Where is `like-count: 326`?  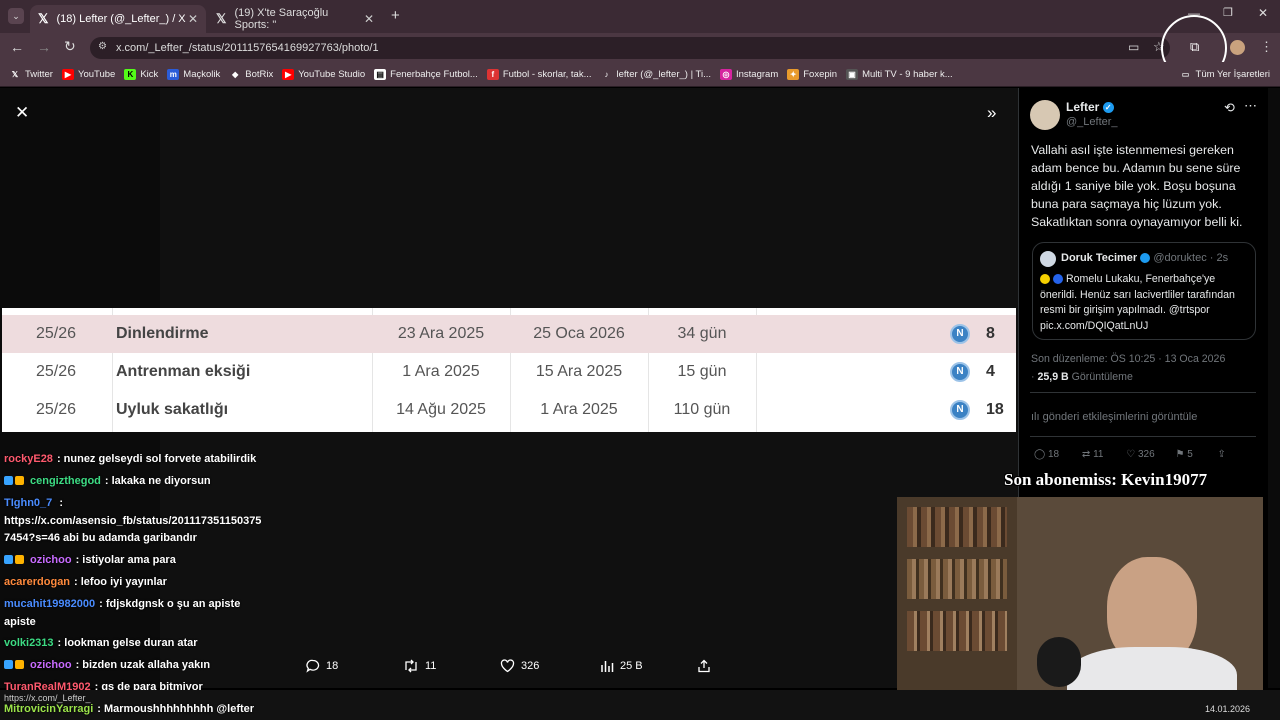 like-count: 326 is located at coordinates (530, 666).